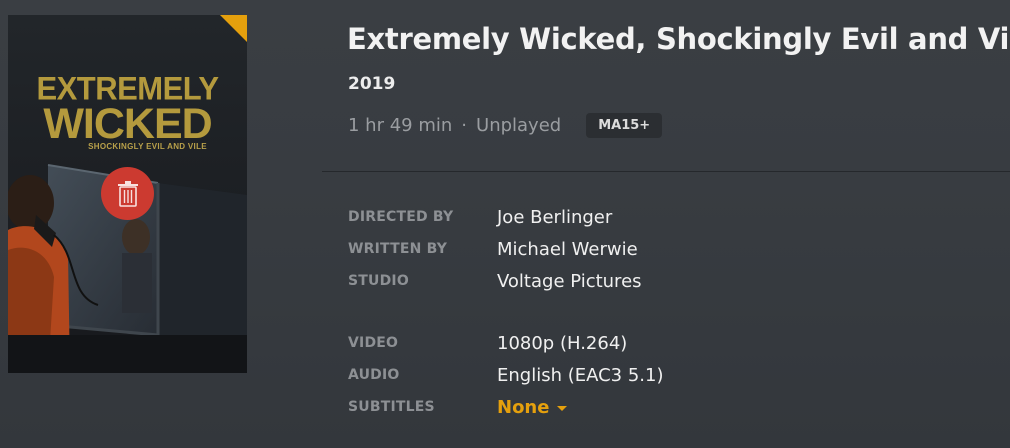 The width and height of the screenshot is (1010, 448). Describe the element at coordinates (666, 171) in the screenshot. I see `section-divider` at that location.